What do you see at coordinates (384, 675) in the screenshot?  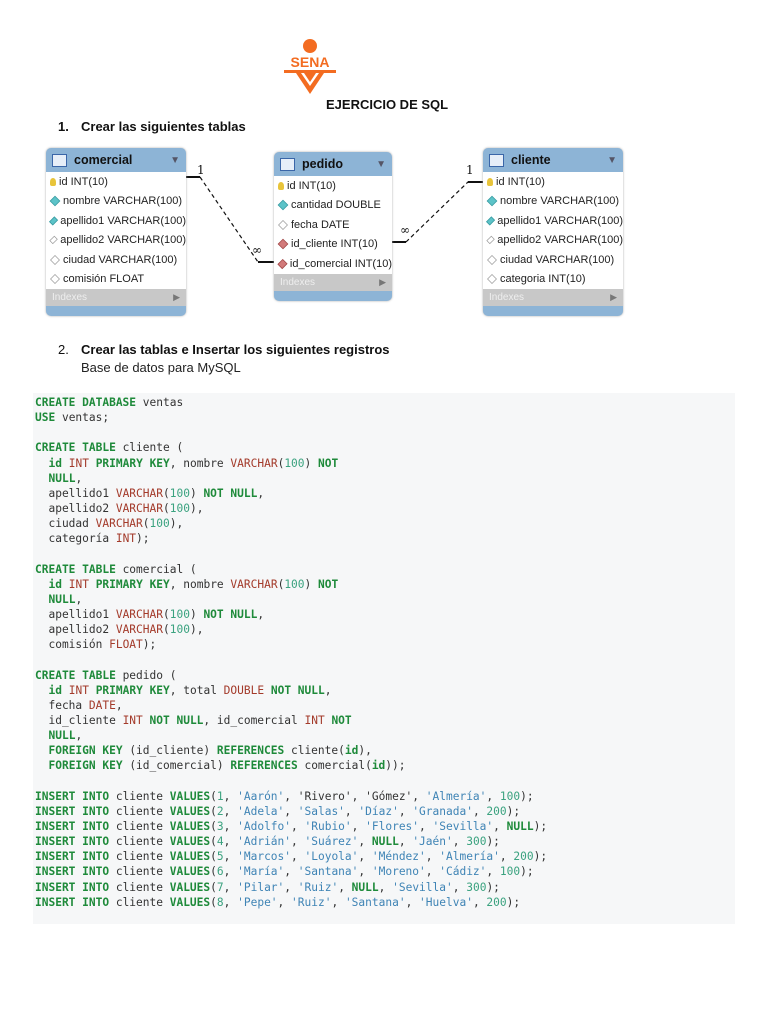 I see `code-line: CREATE TABLE pedido (` at bounding box center [384, 675].